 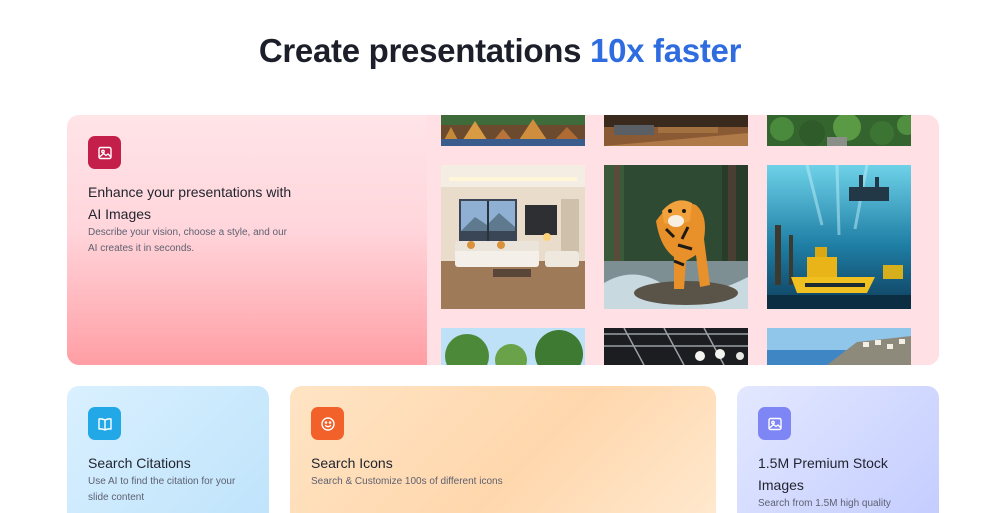 I want to click on card-title: Search Icons, so click(x=352, y=463).